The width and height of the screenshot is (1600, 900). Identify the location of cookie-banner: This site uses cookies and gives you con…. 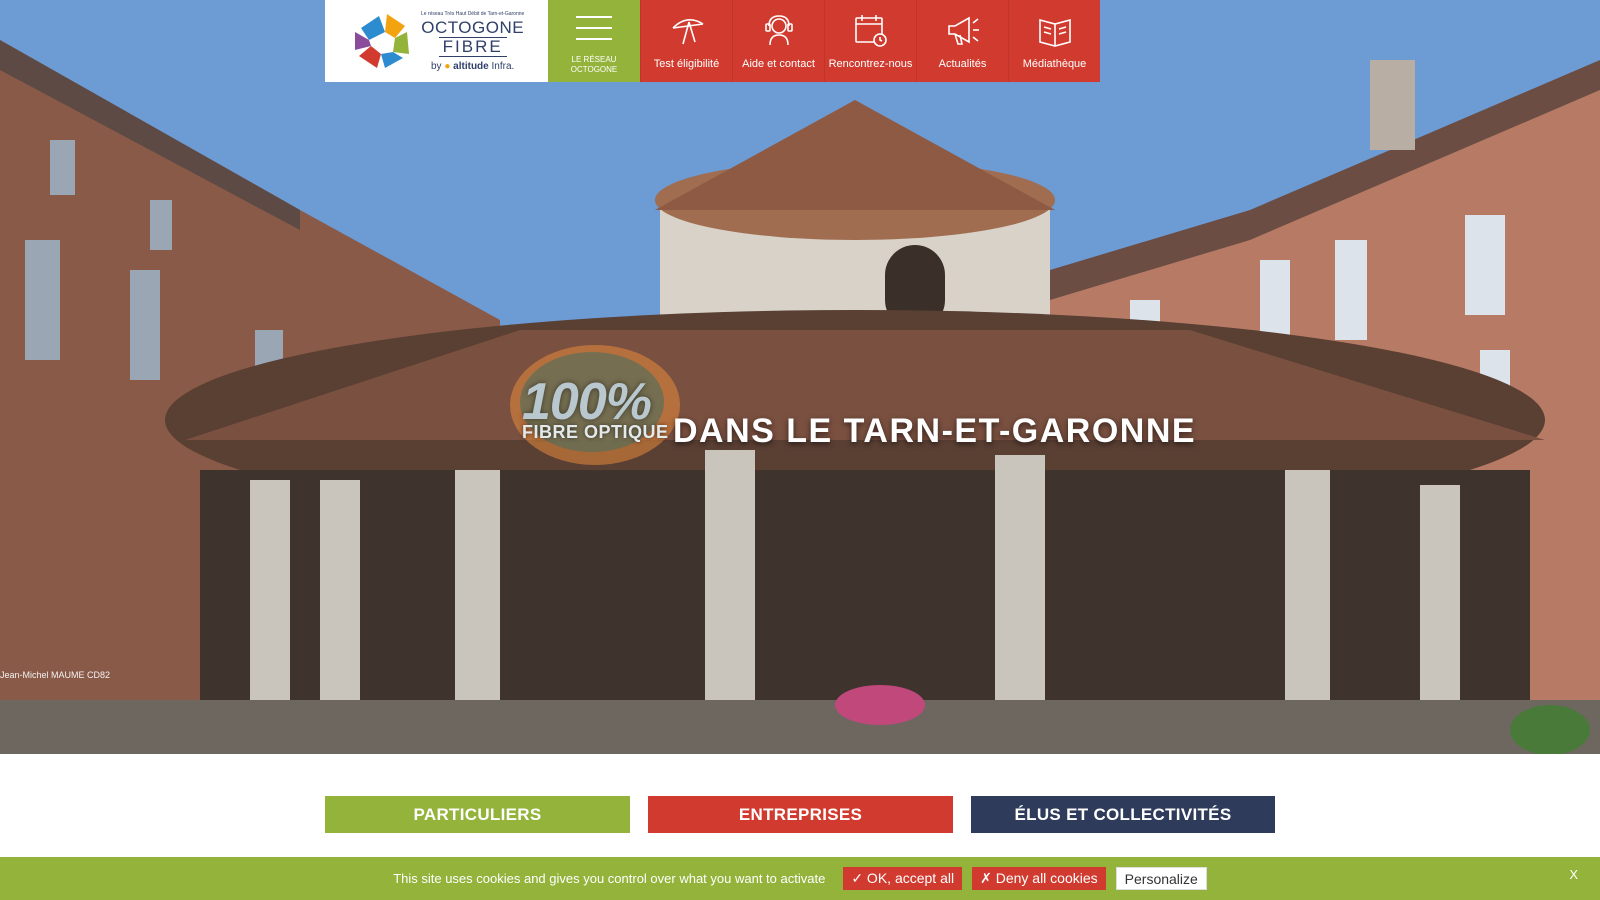
(800, 878).